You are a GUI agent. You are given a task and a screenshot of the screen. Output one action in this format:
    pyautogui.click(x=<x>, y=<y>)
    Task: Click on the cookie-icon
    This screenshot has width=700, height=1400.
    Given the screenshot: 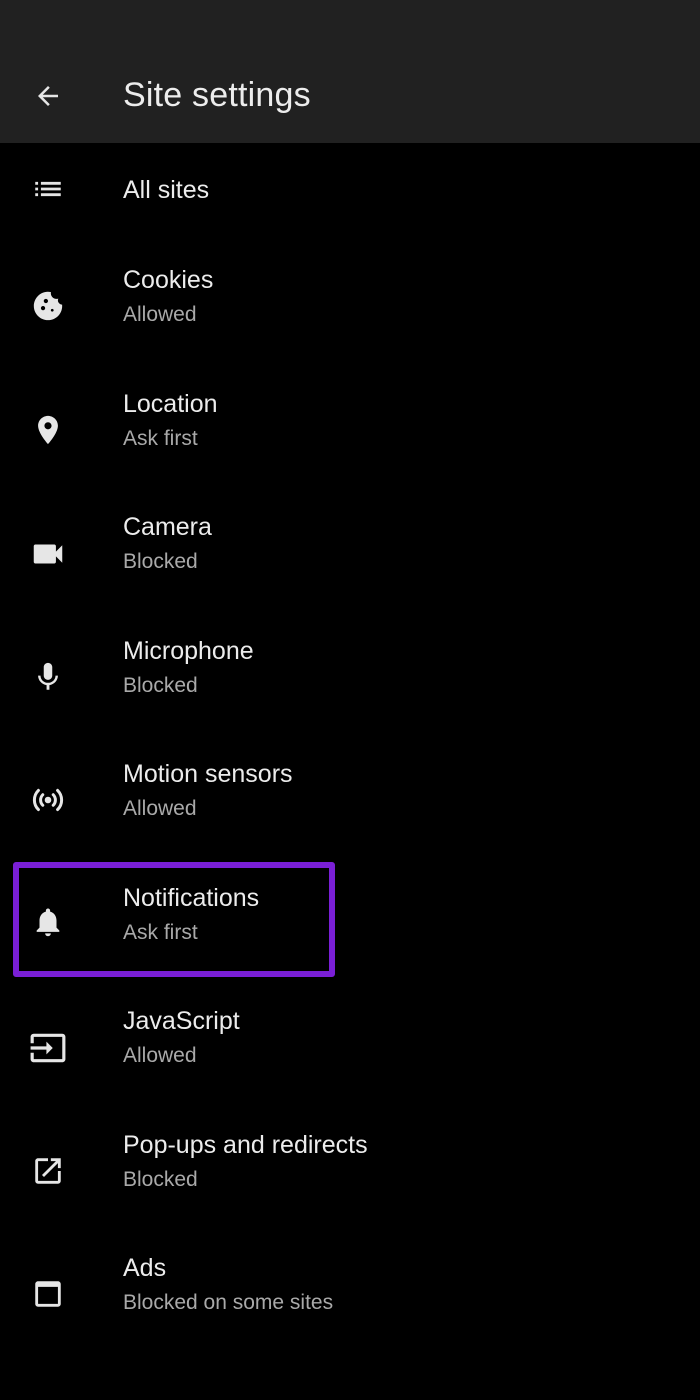 What is the action you would take?
    pyautogui.click(x=48, y=306)
    